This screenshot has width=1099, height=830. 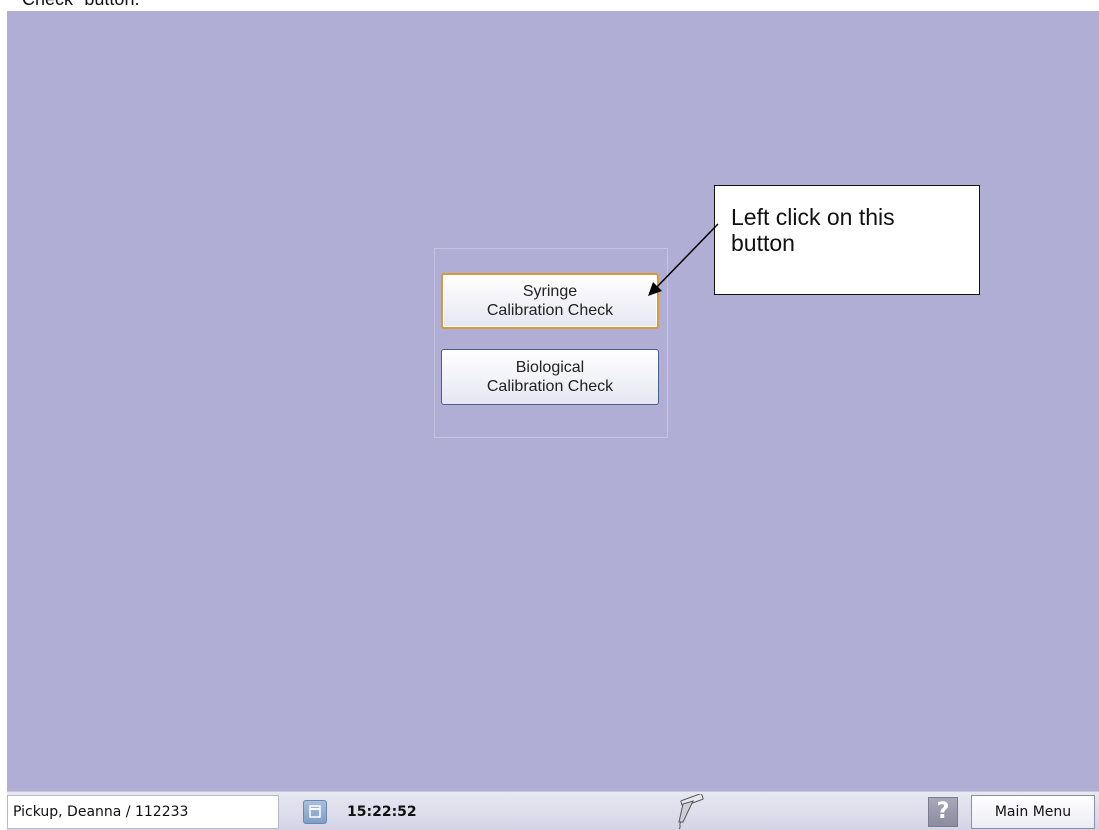 What do you see at coordinates (143, 812) in the screenshot?
I see `patient-name-field: Pickup, Deanna / 112233` at bounding box center [143, 812].